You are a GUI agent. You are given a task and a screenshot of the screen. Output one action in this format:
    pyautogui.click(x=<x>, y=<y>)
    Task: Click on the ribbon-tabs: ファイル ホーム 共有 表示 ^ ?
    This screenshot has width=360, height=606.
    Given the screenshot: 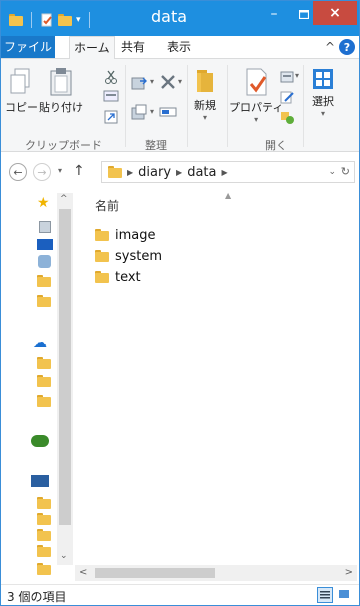 What is the action you would take?
    pyautogui.click(x=180, y=47)
    